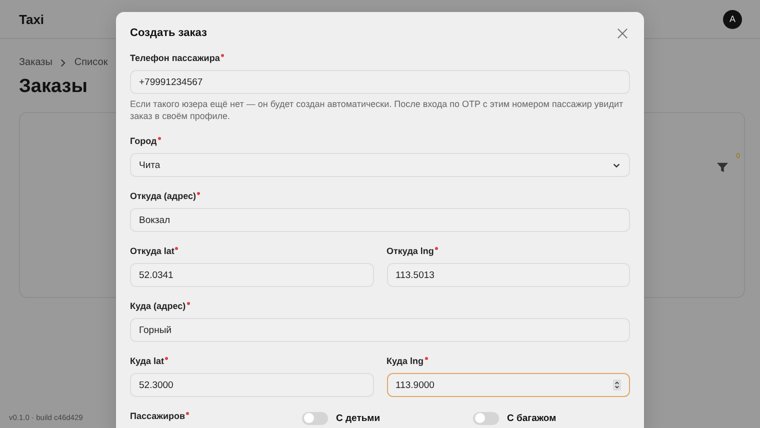 The height and width of the screenshot is (428, 760). What do you see at coordinates (405, 361) in the screenshot?
I see `field-label: Куда lng` at bounding box center [405, 361].